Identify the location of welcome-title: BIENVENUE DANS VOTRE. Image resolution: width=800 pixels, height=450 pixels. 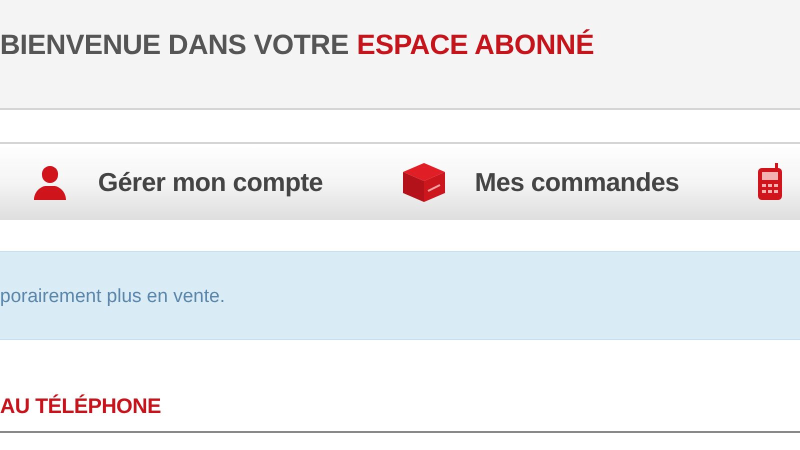
(174, 45).